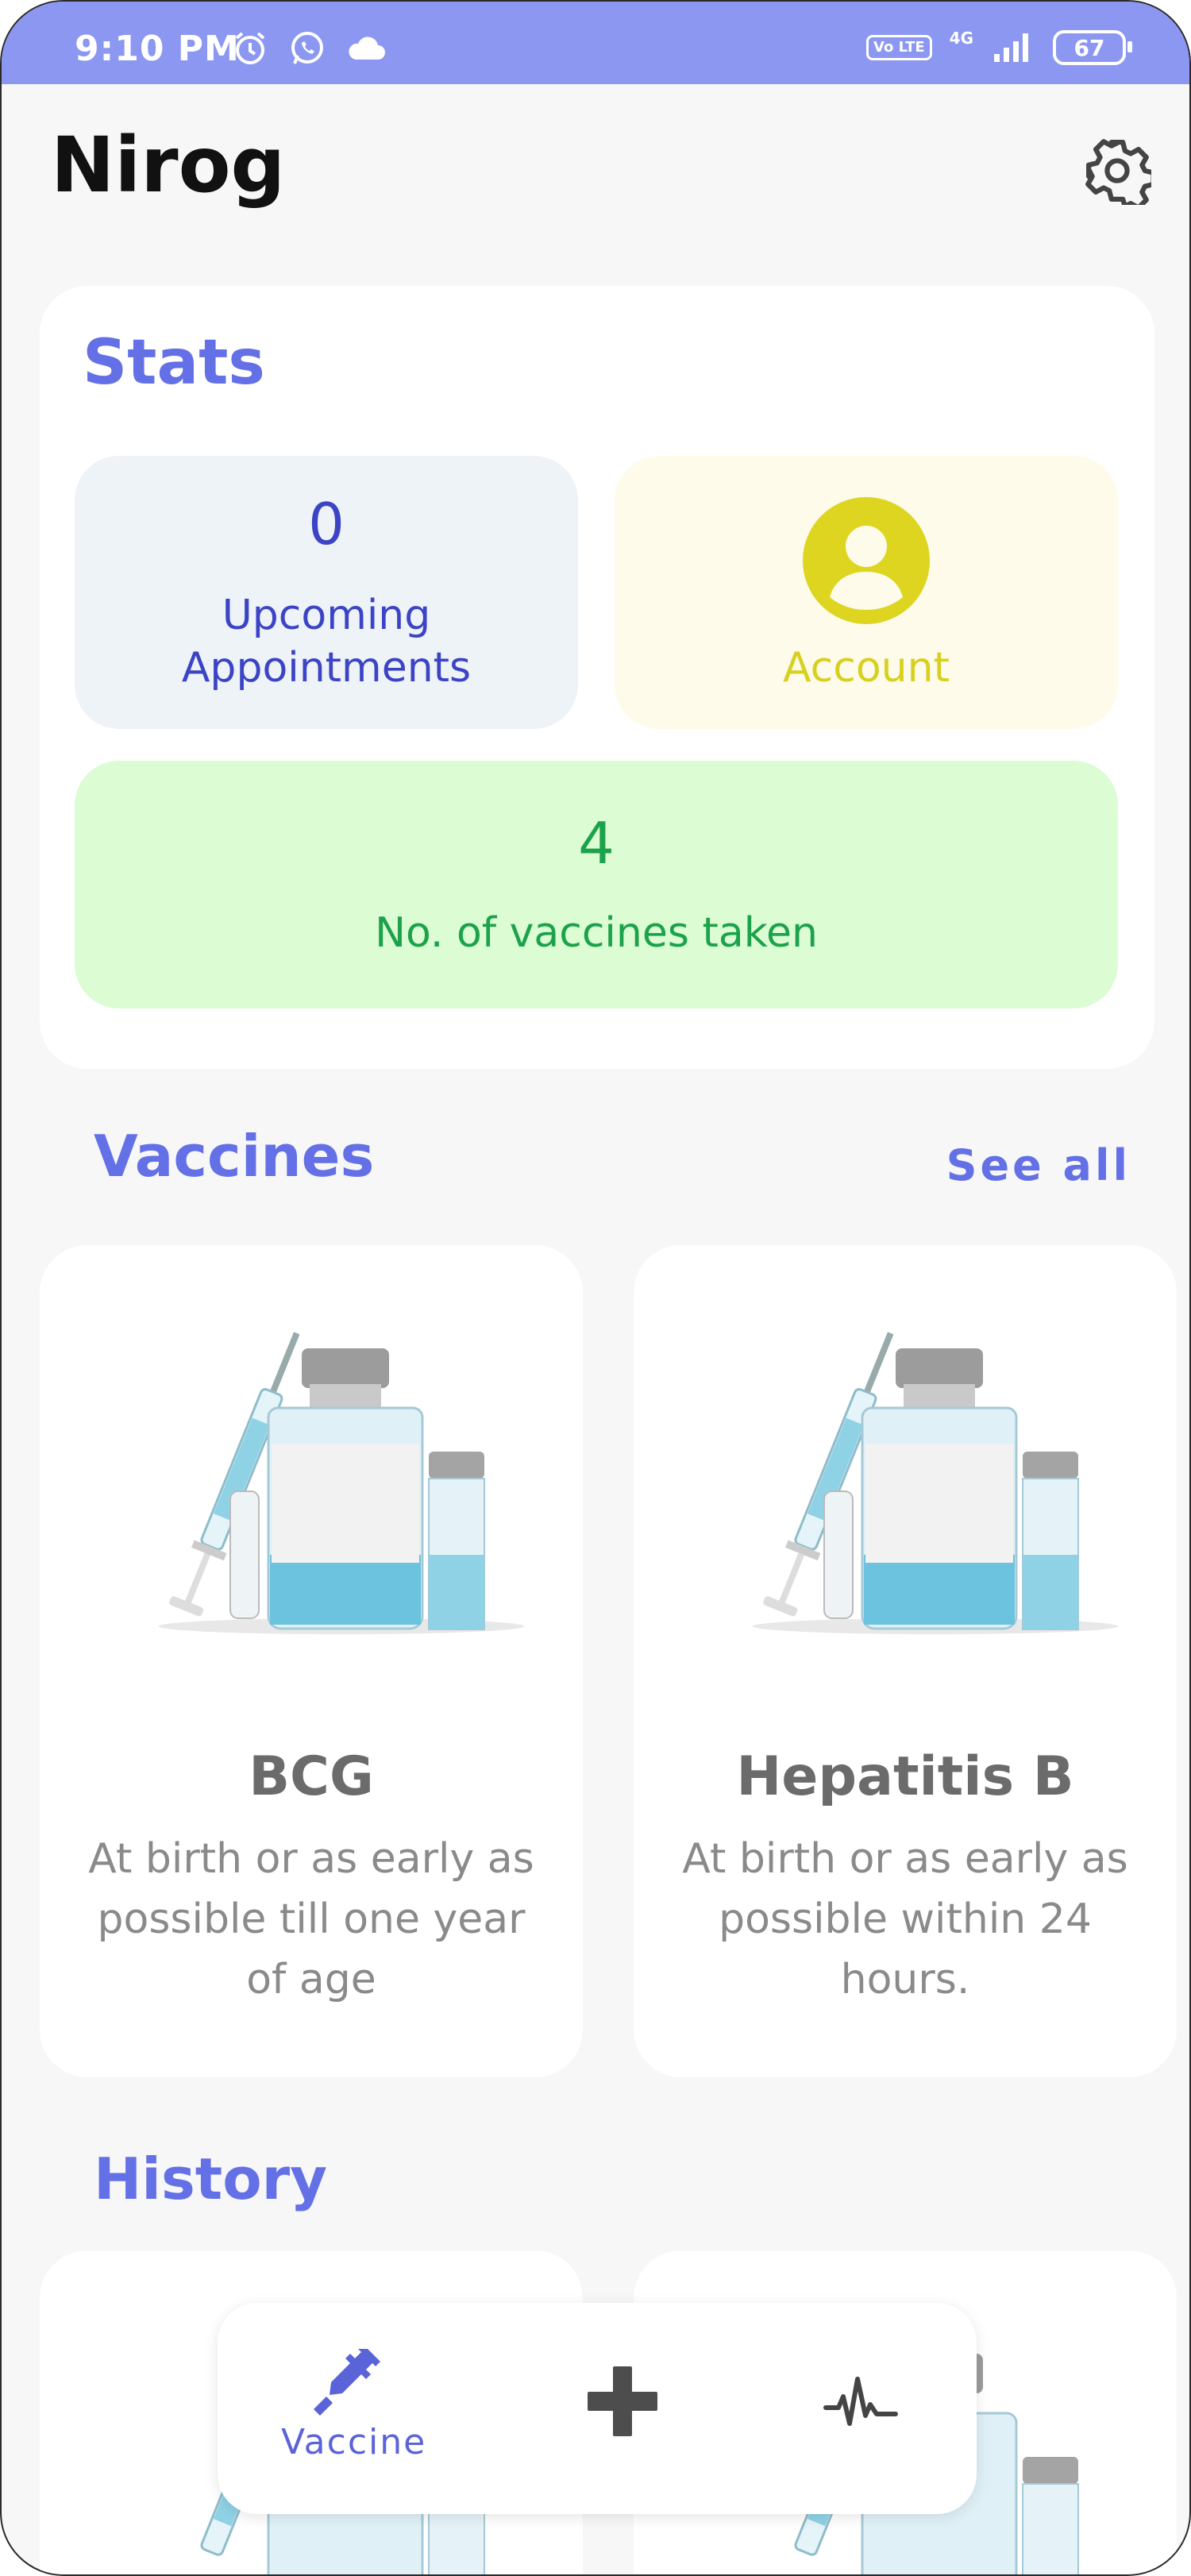 The image size is (1191, 2576). Describe the element at coordinates (596, 933) in the screenshot. I see `vaccines-taken-label: No. of vaccines taken` at that location.